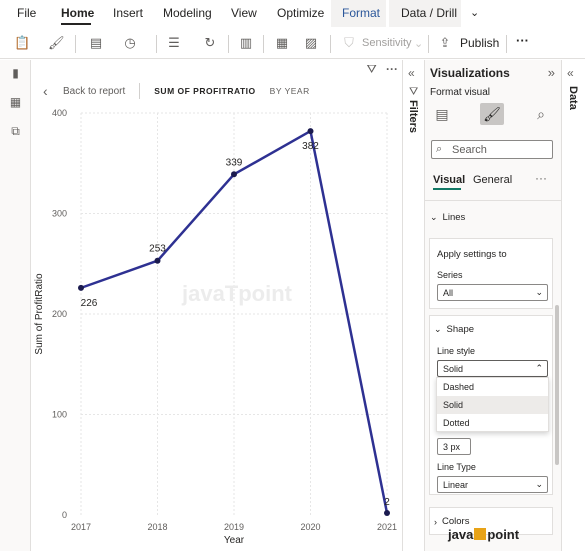 The image size is (585, 551). Describe the element at coordinates (450, 275) in the screenshot. I see `series-label: Series` at that location.